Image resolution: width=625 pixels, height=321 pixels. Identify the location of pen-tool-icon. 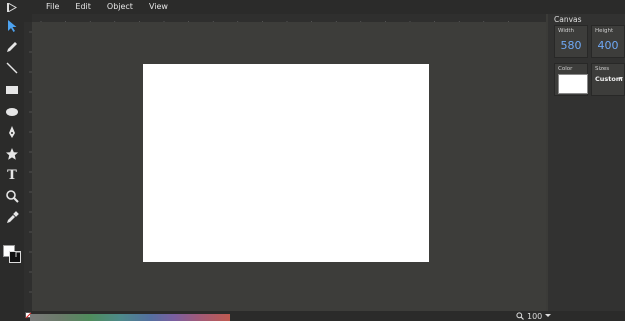
(12, 132).